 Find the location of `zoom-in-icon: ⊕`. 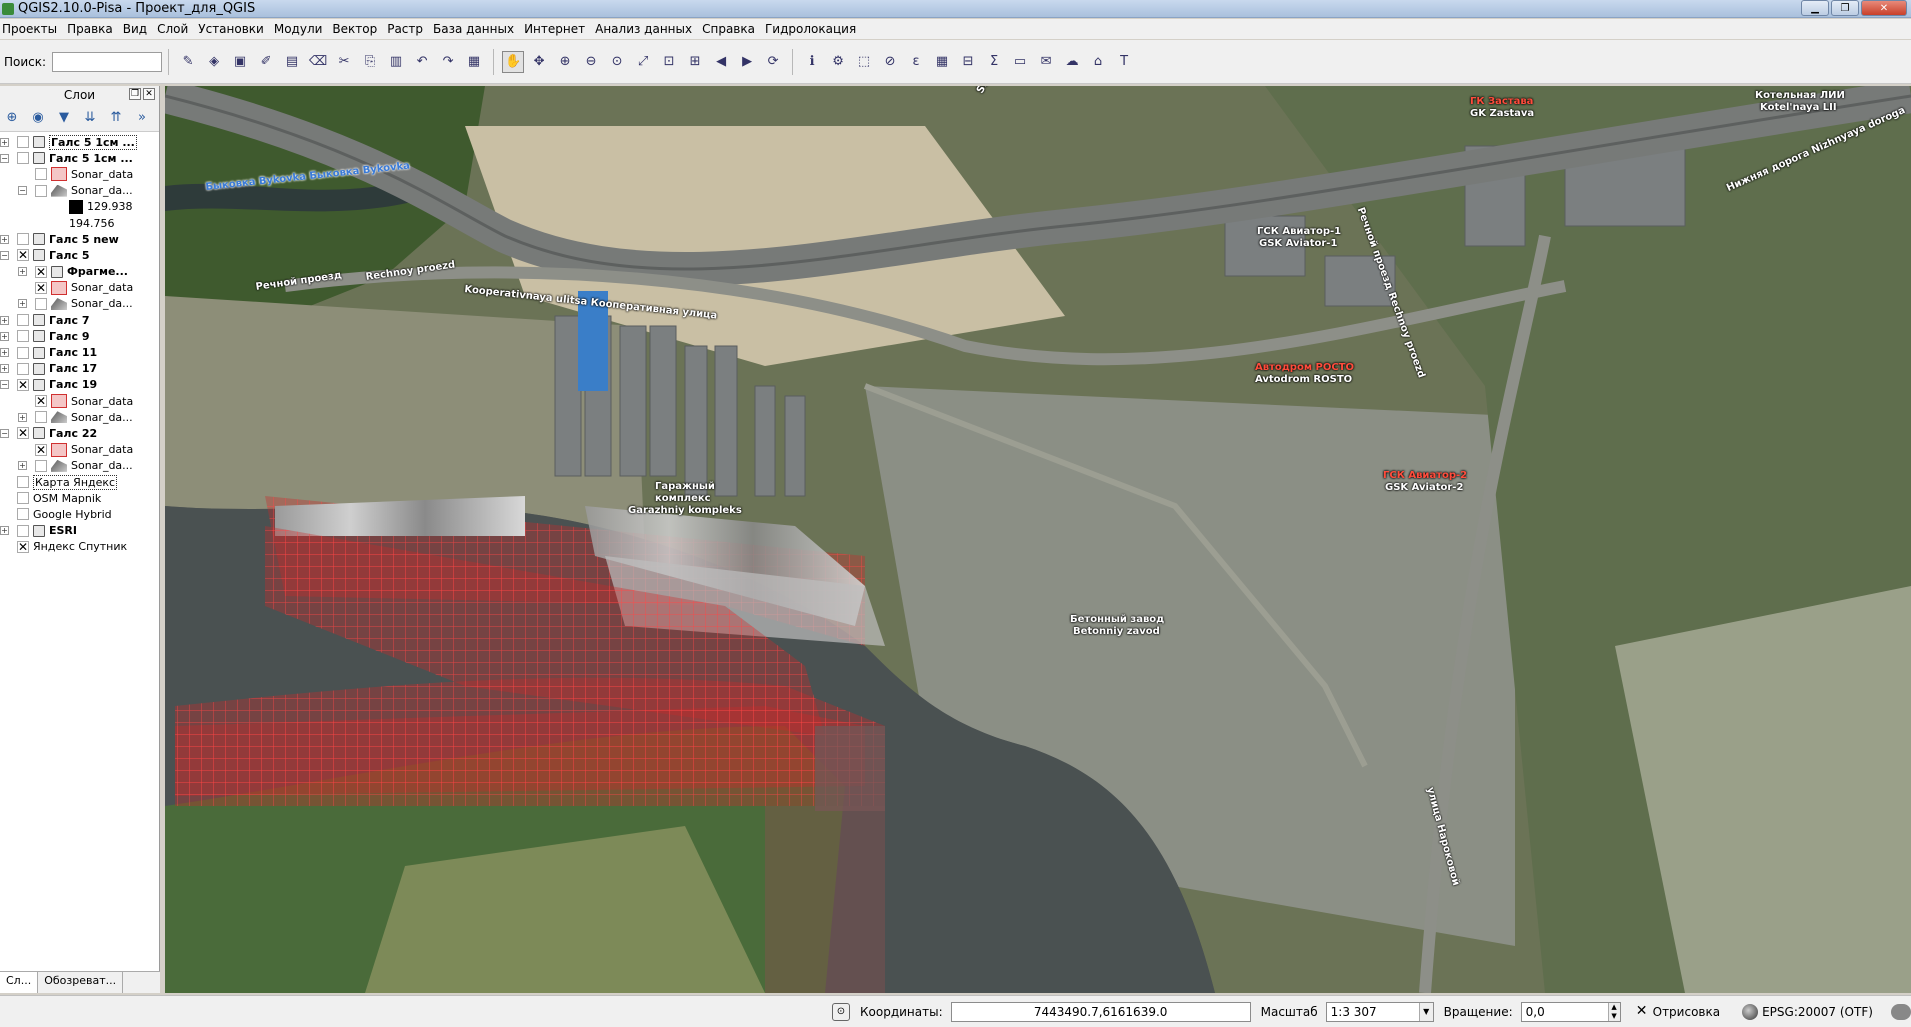

zoom-in-icon: ⊕ is located at coordinates (565, 62).